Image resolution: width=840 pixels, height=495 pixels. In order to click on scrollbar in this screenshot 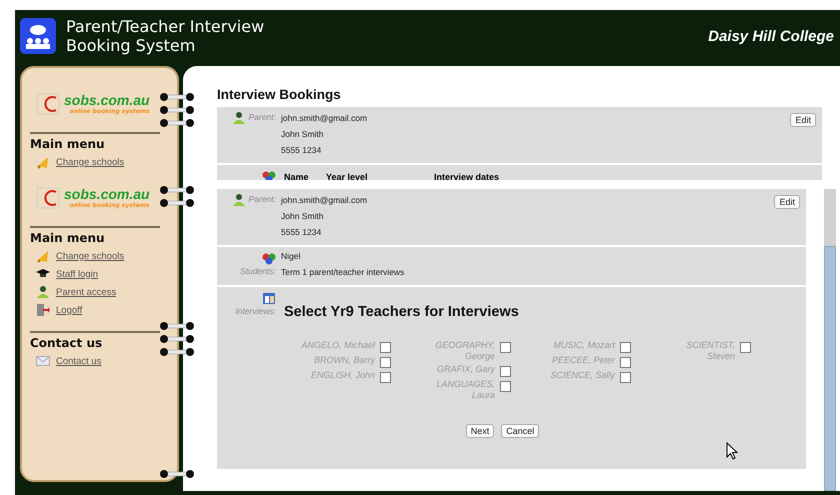, I will do `click(830, 340)`.